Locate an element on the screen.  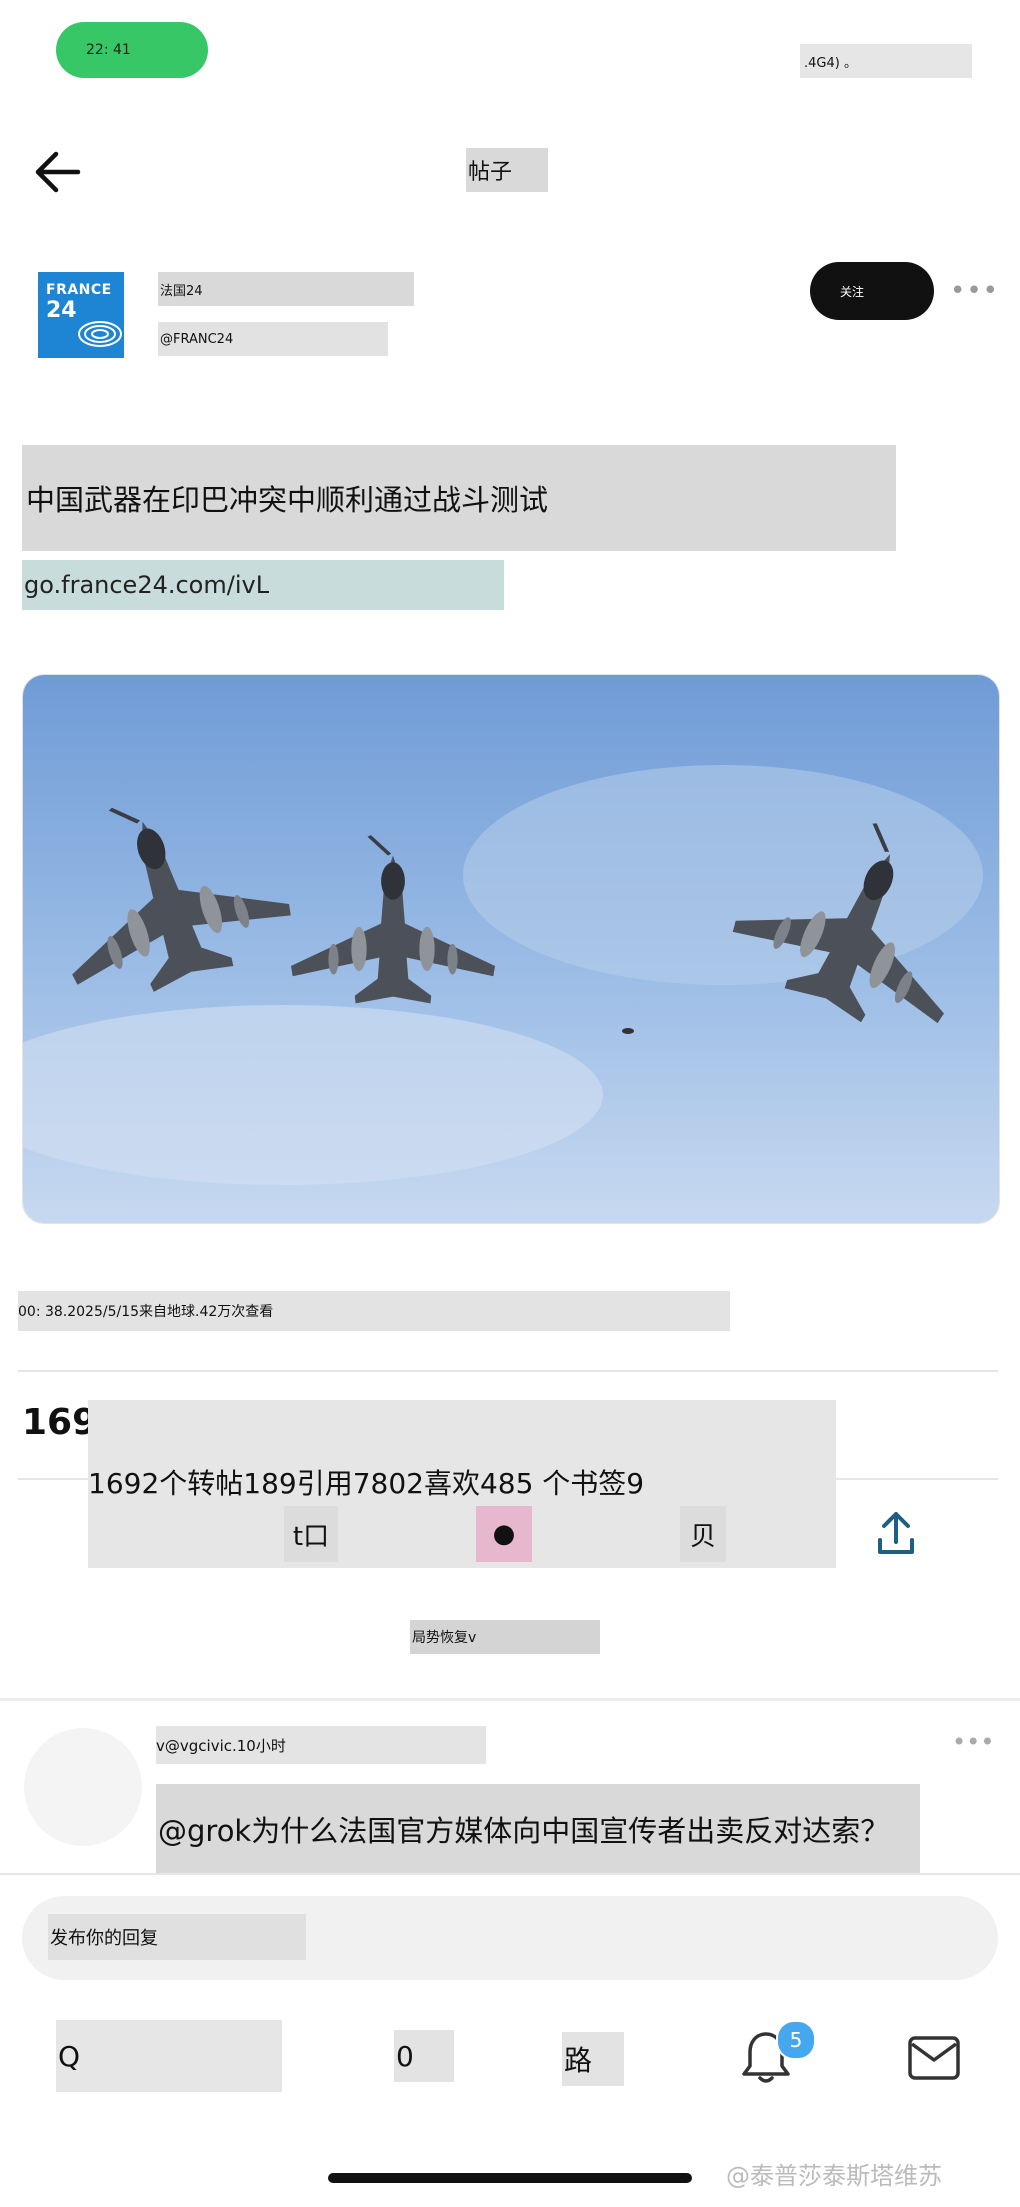
engagement-stats-text: 1692个转帖189引用7802喜欢485 个书签9 is located at coordinates (366, 1483).